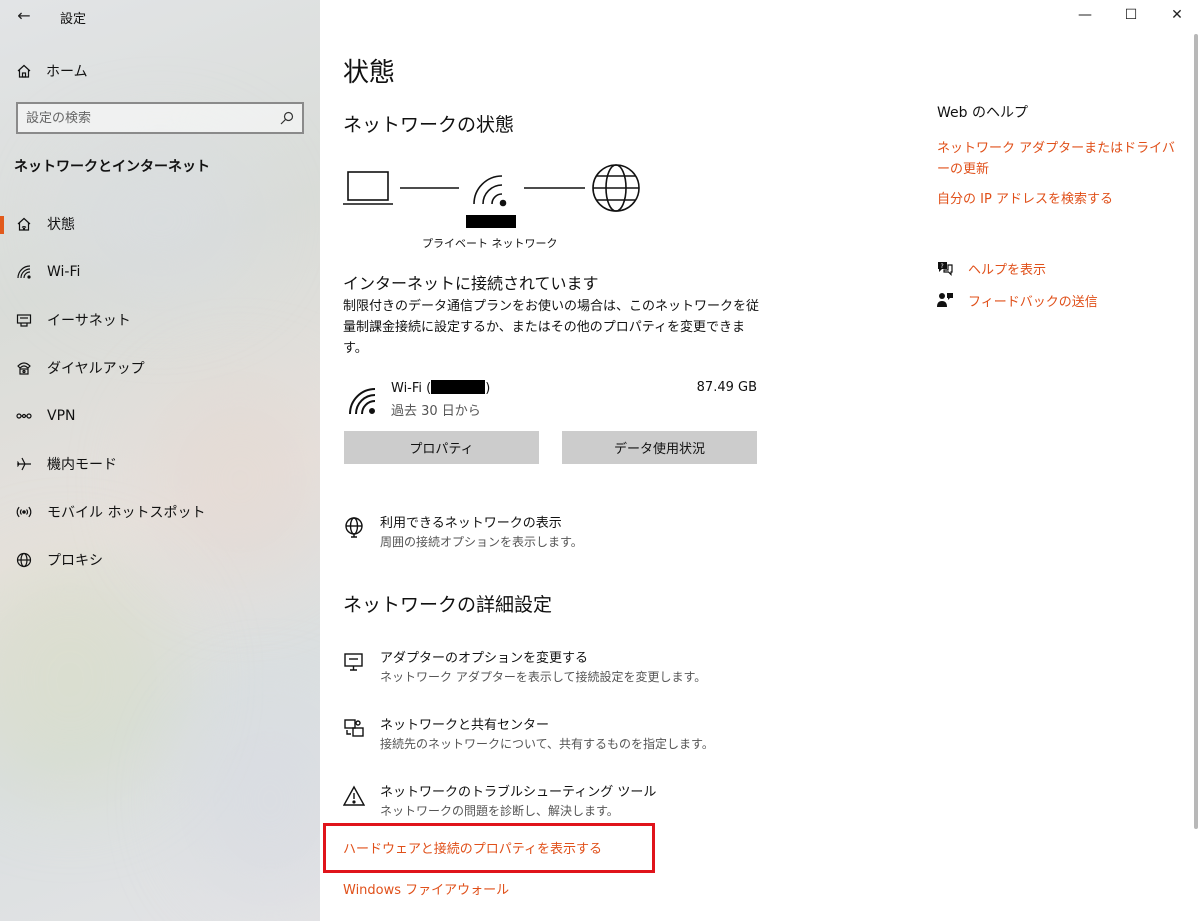  I want to click on home-nav-item: ホーム, so click(52, 71).